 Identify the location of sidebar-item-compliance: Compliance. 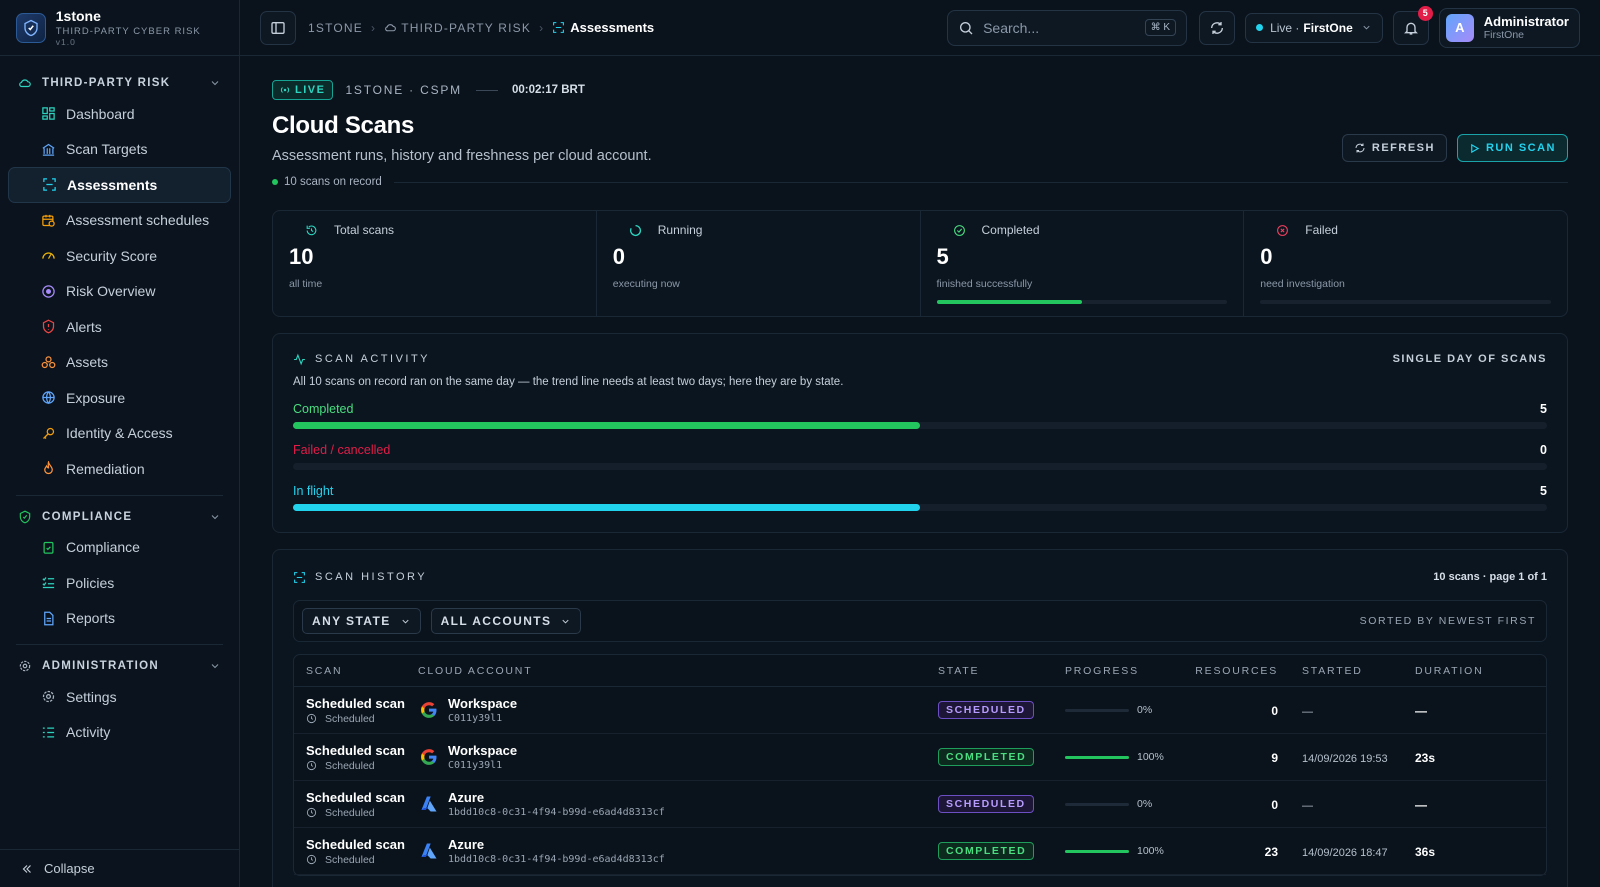
(119, 548).